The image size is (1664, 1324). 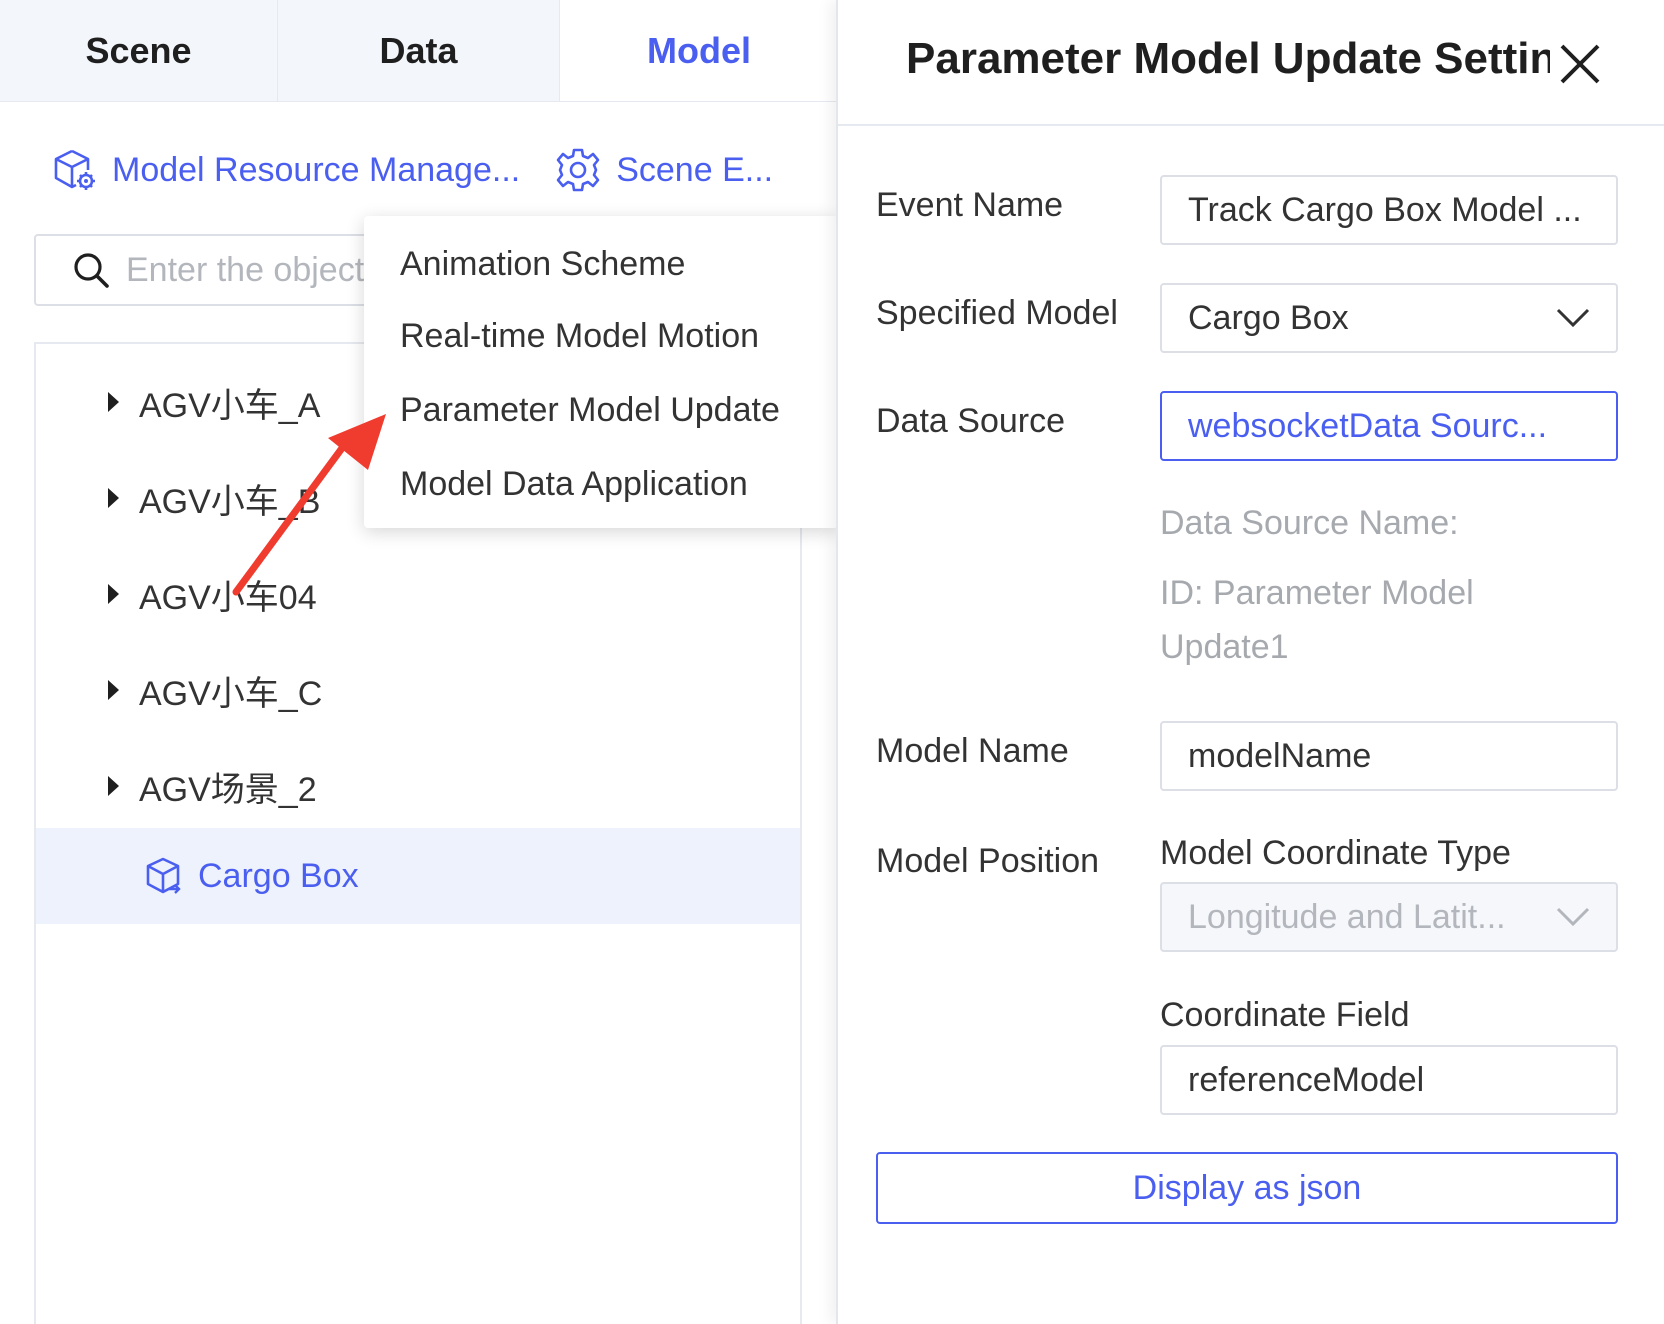 What do you see at coordinates (601, 264) in the screenshot?
I see `menu-item-animation-scheme: Animation Scheme` at bounding box center [601, 264].